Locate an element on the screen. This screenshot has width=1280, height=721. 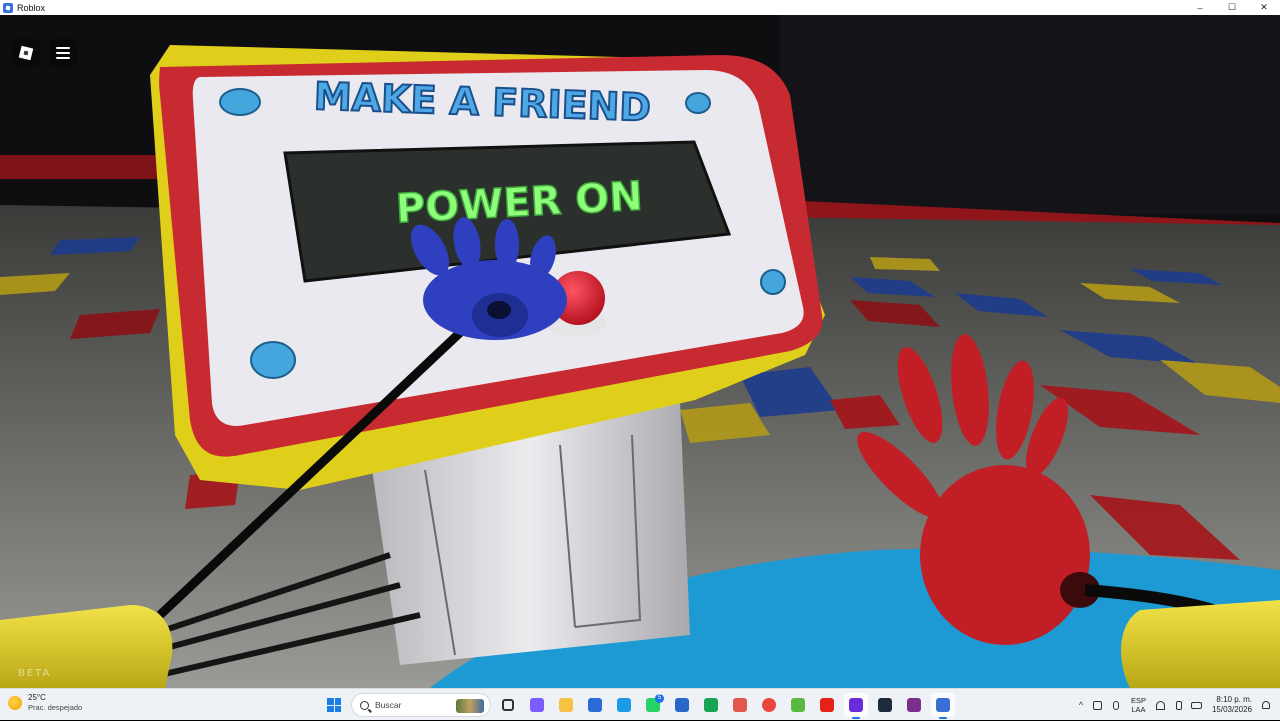
taskbar-app-youtube is located at coordinates (827, 705).